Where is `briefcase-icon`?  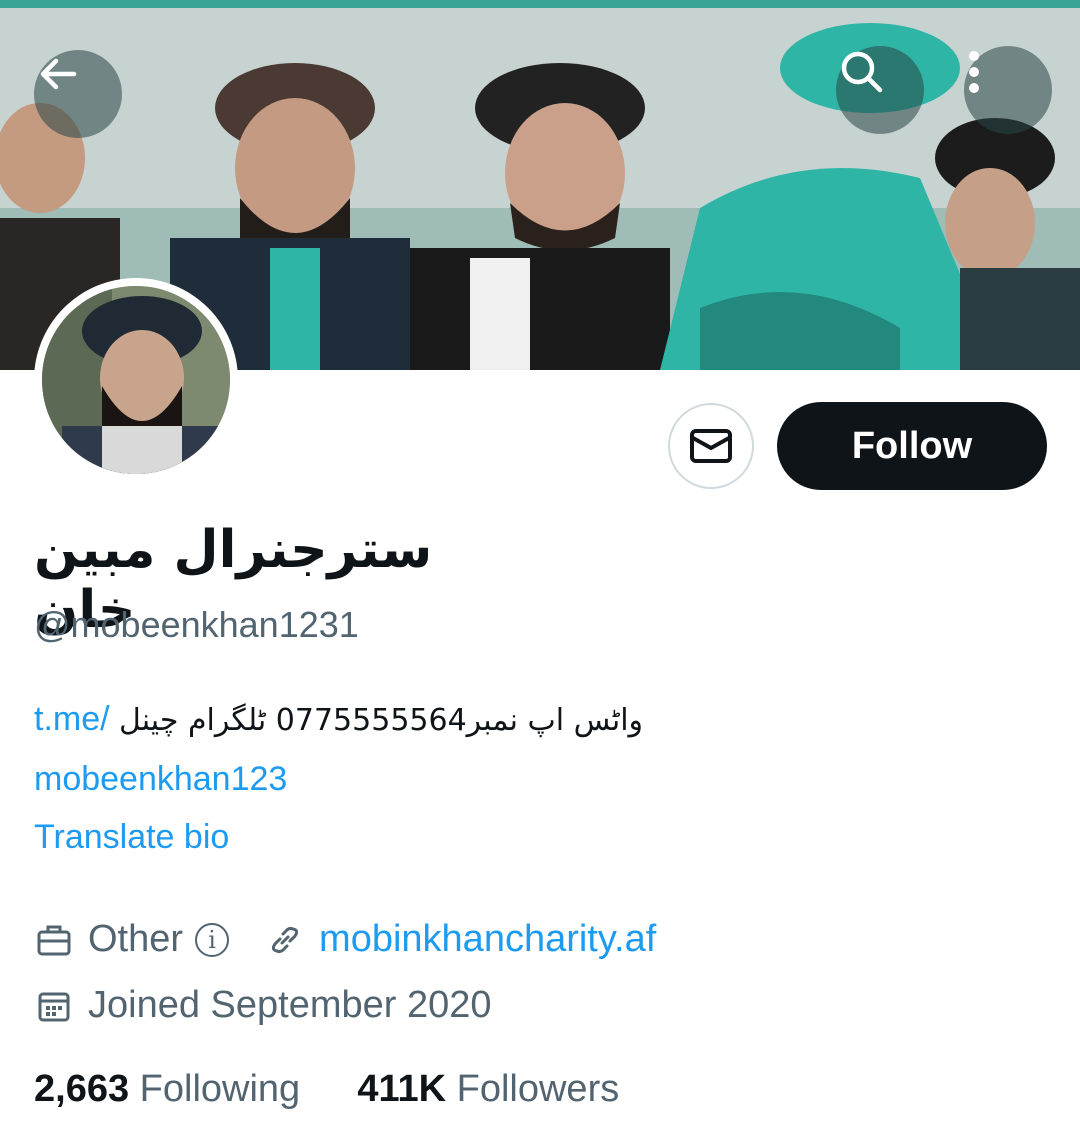 briefcase-icon is located at coordinates (54, 940).